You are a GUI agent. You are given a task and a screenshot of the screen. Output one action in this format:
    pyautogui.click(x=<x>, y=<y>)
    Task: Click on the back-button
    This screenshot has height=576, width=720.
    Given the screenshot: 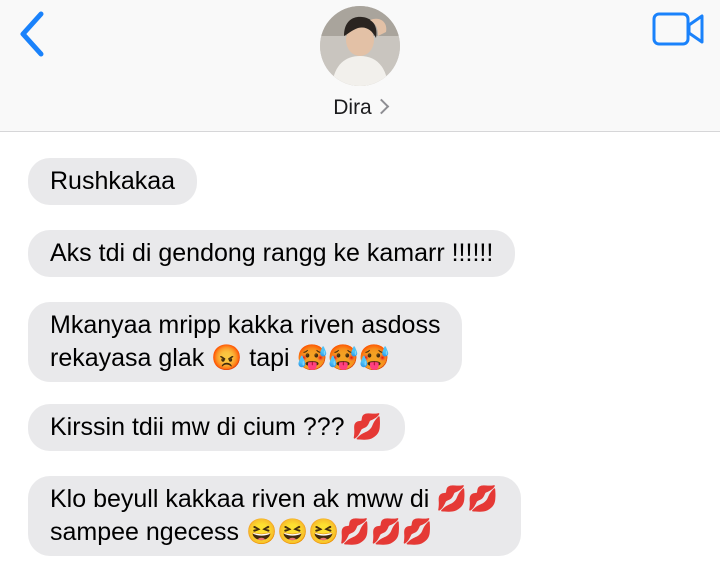 What is the action you would take?
    pyautogui.click(x=34, y=34)
    